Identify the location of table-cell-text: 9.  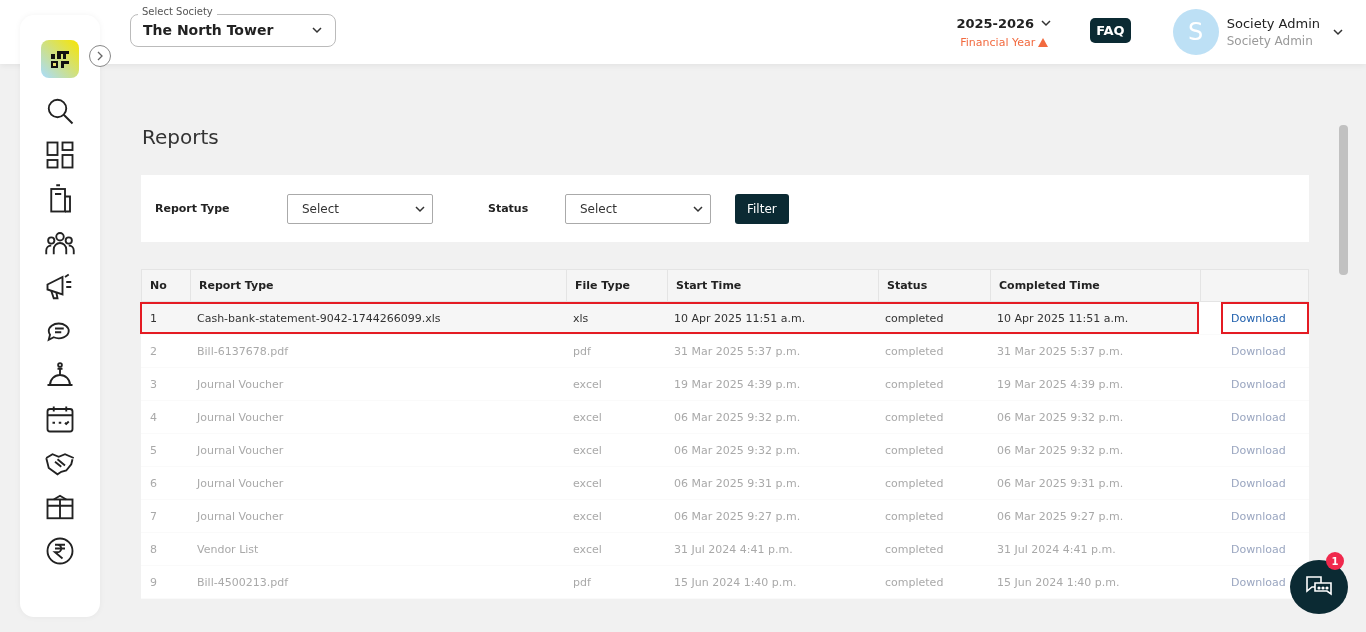
(153, 582).